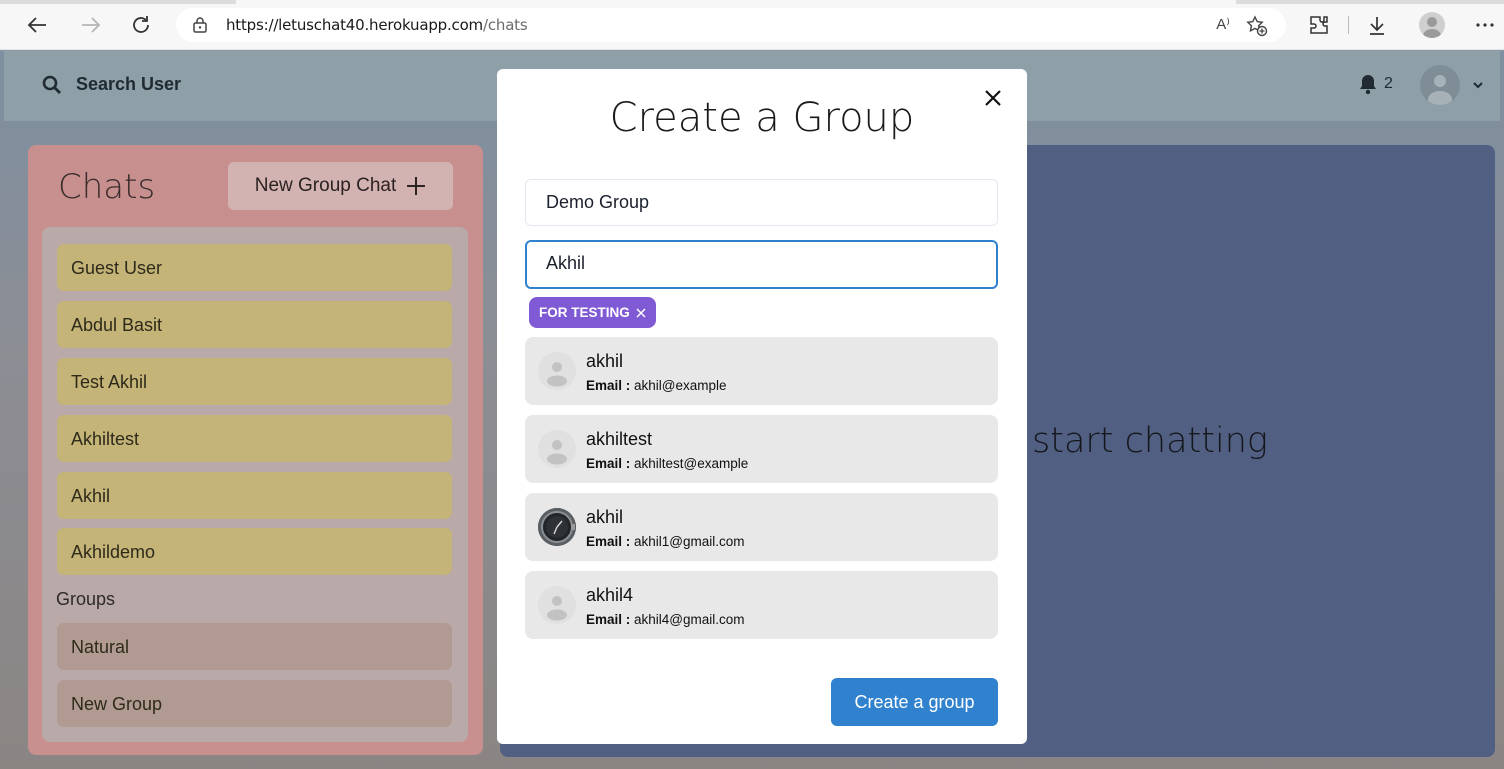  I want to click on search-user-label: Search User, so click(129, 84).